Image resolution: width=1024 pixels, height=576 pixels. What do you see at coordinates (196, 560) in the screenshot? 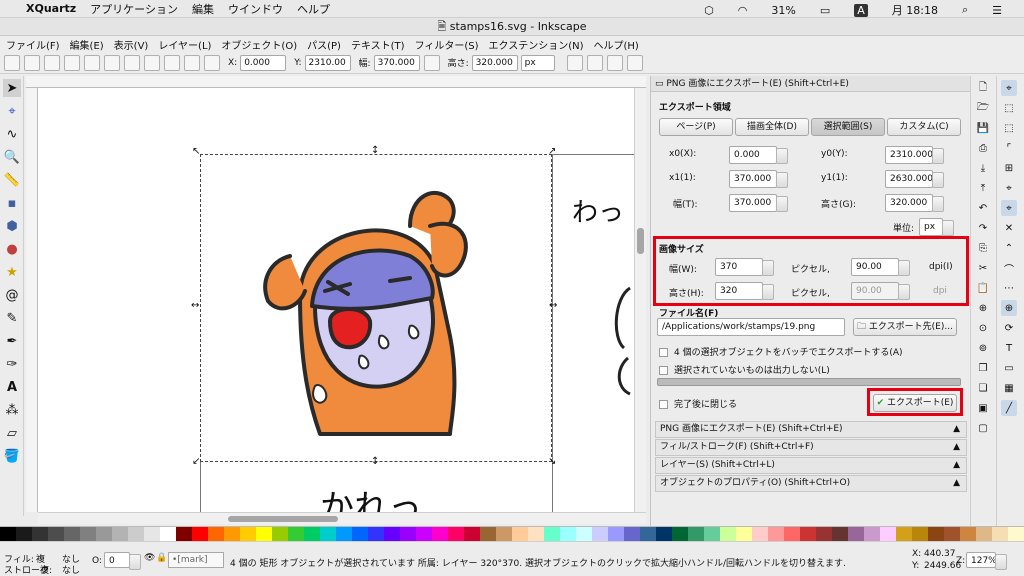
I see `layer-select: •[mark]` at bounding box center [196, 560].